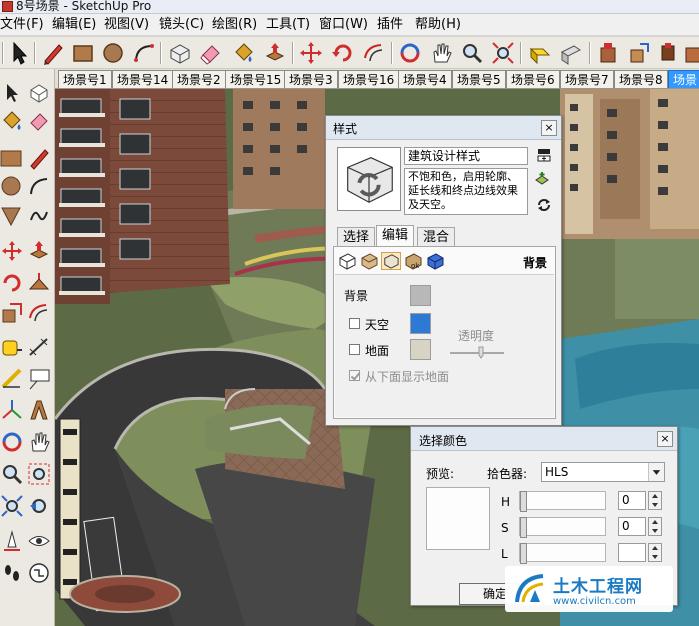 This screenshot has height=626, width=699. What do you see at coordinates (632, 552) in the screenshot?
I see `l-value-field` at bounding box center [632, 552].